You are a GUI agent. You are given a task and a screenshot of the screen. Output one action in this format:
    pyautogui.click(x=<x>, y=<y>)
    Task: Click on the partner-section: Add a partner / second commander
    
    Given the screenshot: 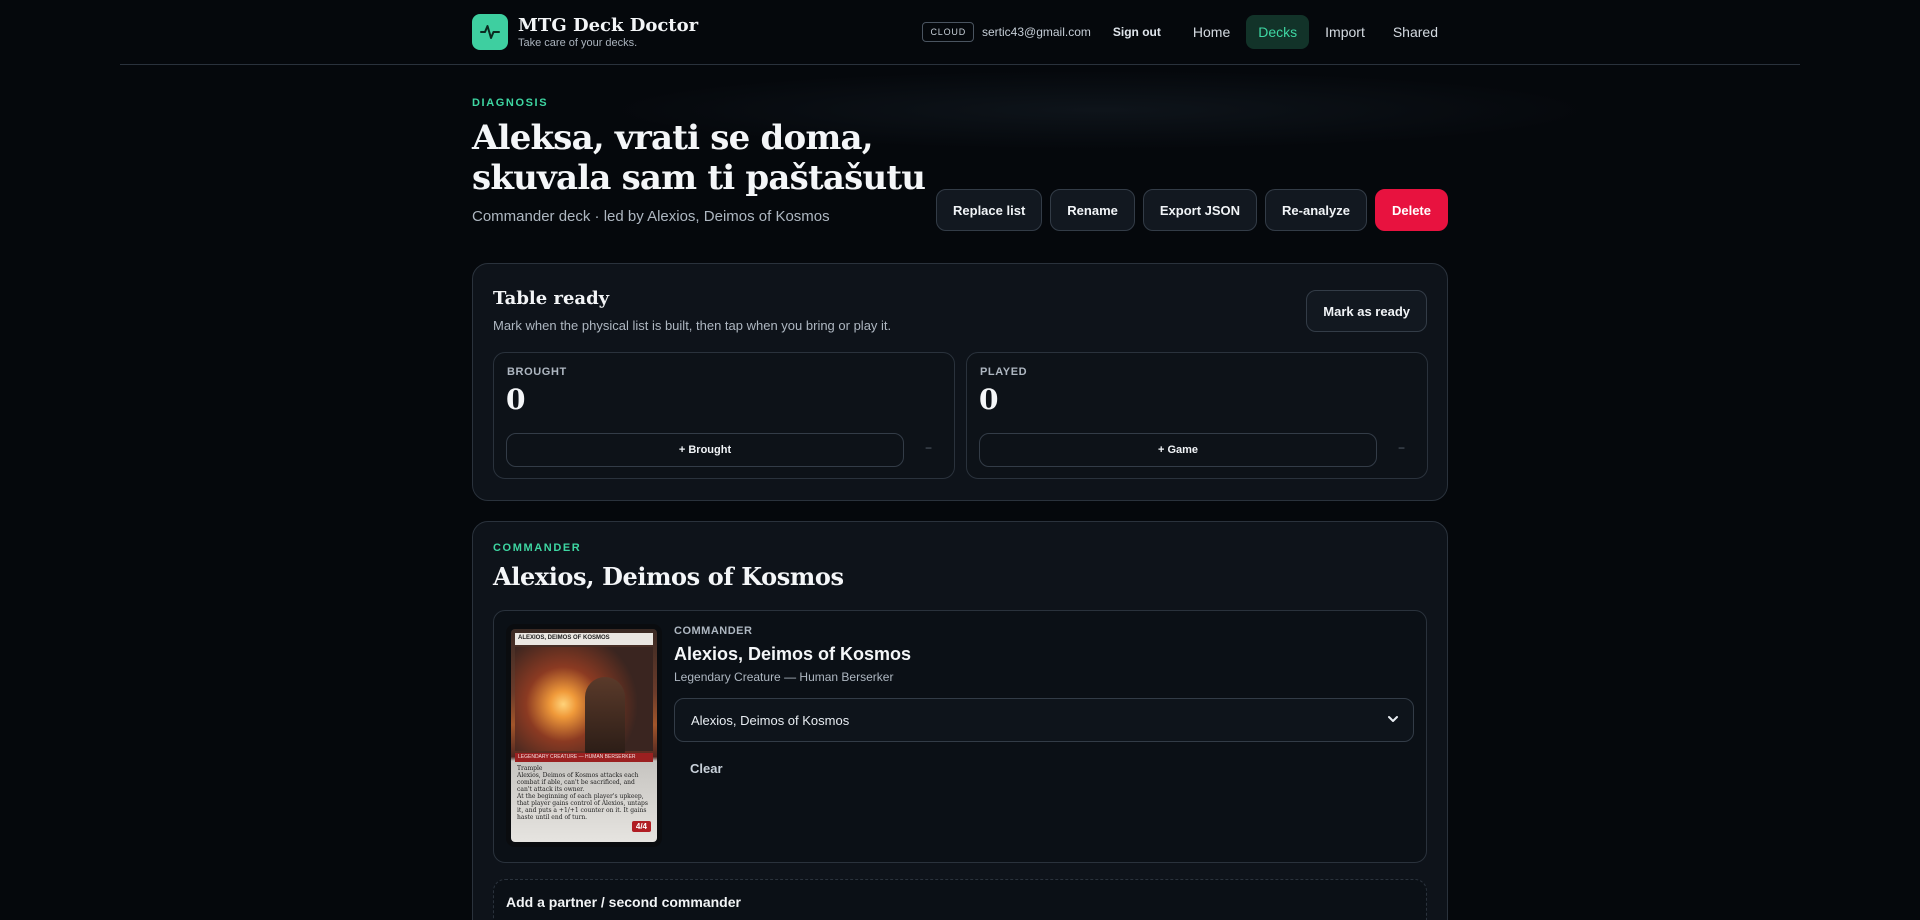 What is the action you would take?
    pyautogui.click(x=960, y=899)
    